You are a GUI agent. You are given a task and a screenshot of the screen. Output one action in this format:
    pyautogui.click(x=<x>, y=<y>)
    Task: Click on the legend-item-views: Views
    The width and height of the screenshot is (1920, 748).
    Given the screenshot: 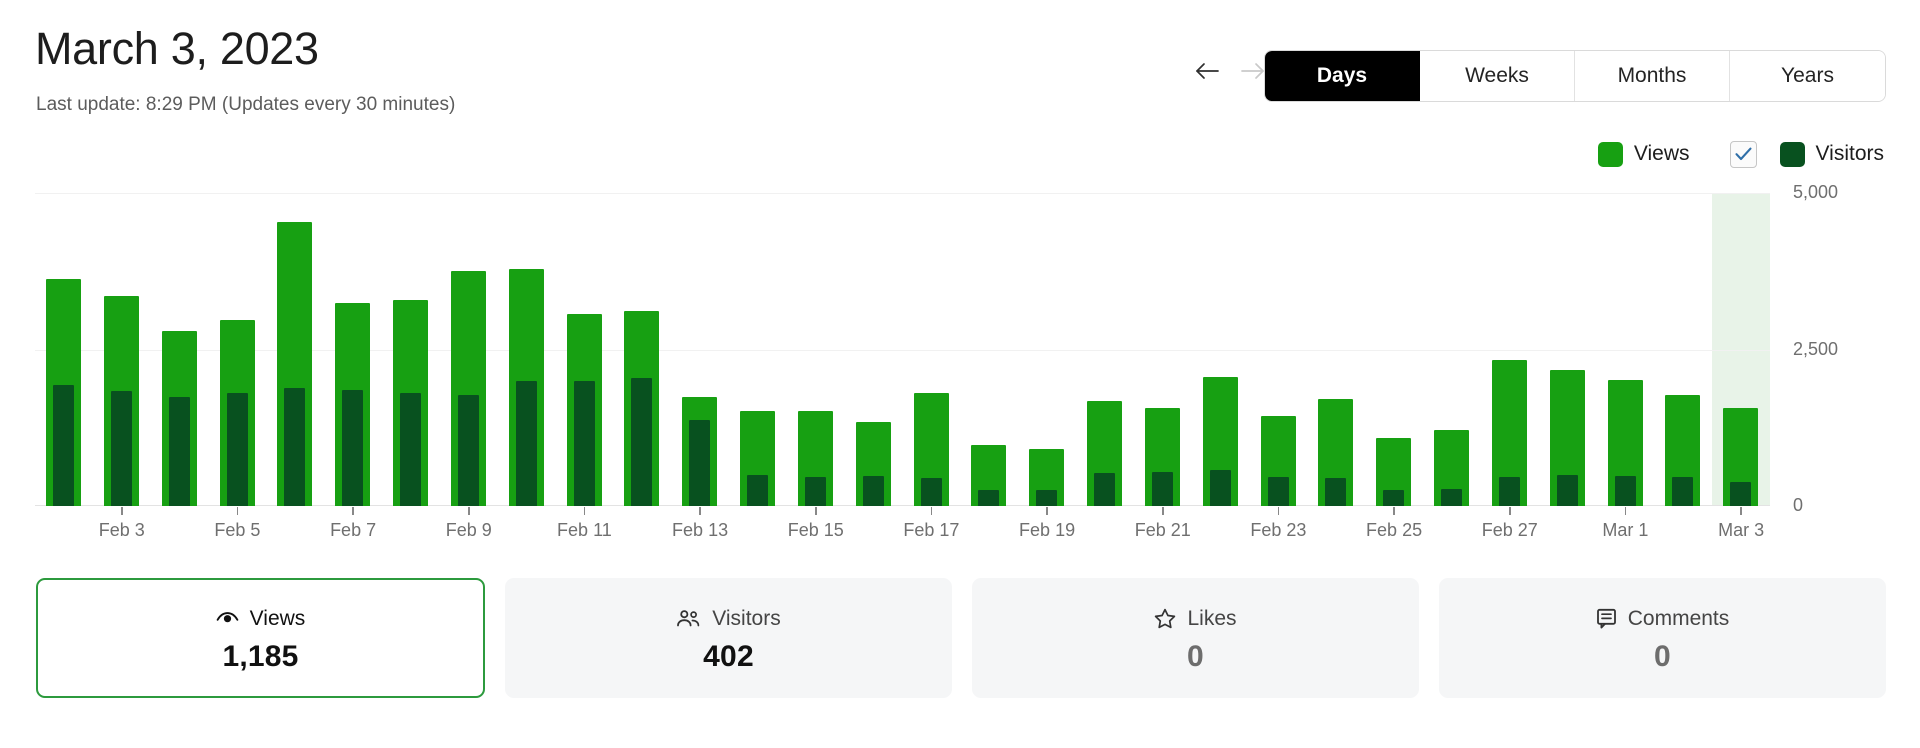 What is the action you would take?
    pyautogui.click(x=1643, y=154)
    